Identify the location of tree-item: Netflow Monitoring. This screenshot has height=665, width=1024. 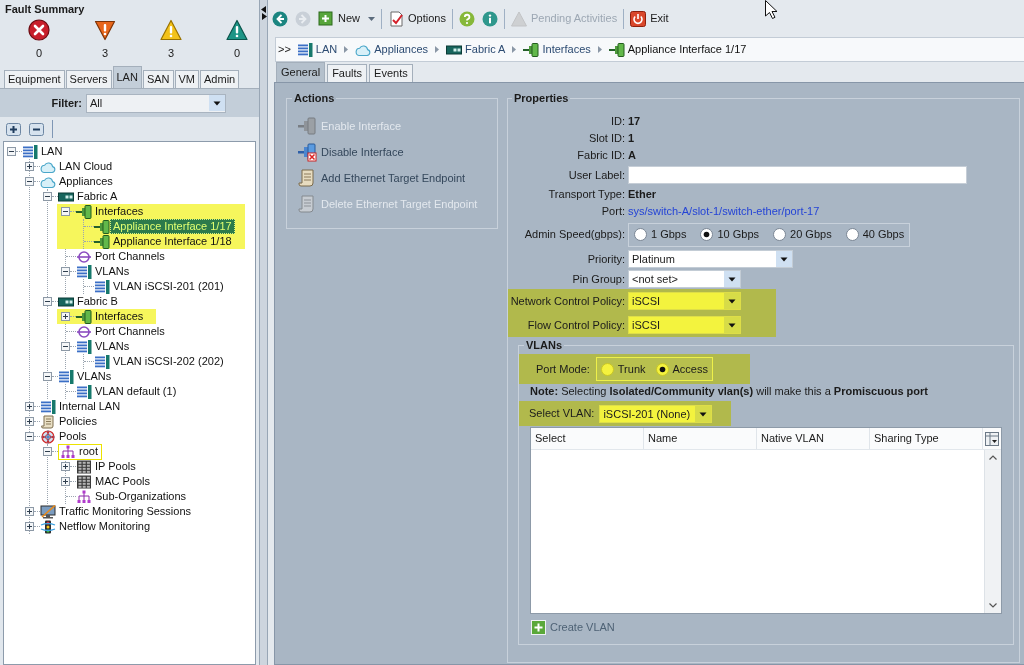
(105, 526).